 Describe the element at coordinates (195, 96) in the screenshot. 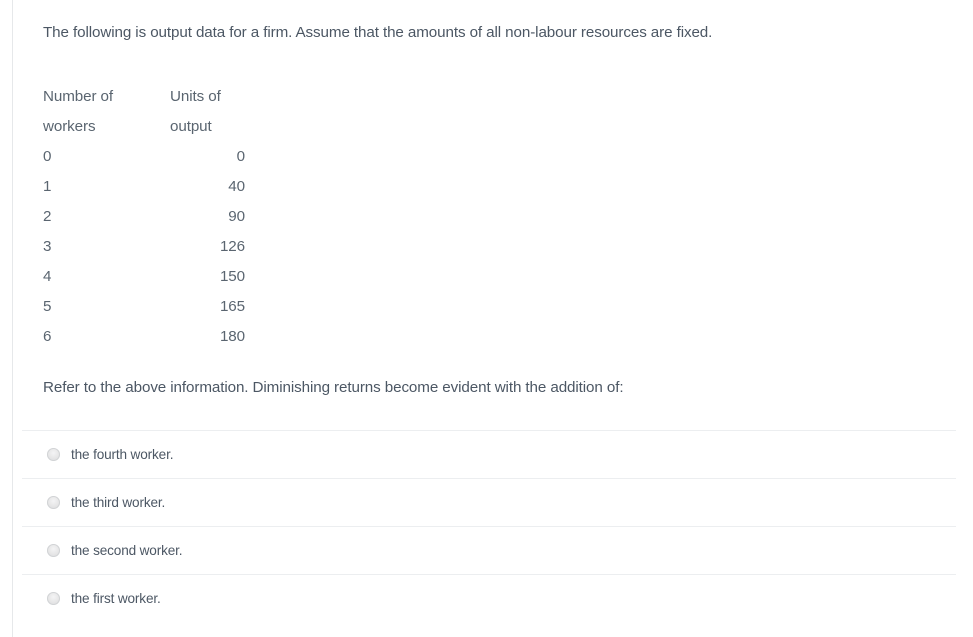

I see `table-header-output-line1: Units of` at that location.